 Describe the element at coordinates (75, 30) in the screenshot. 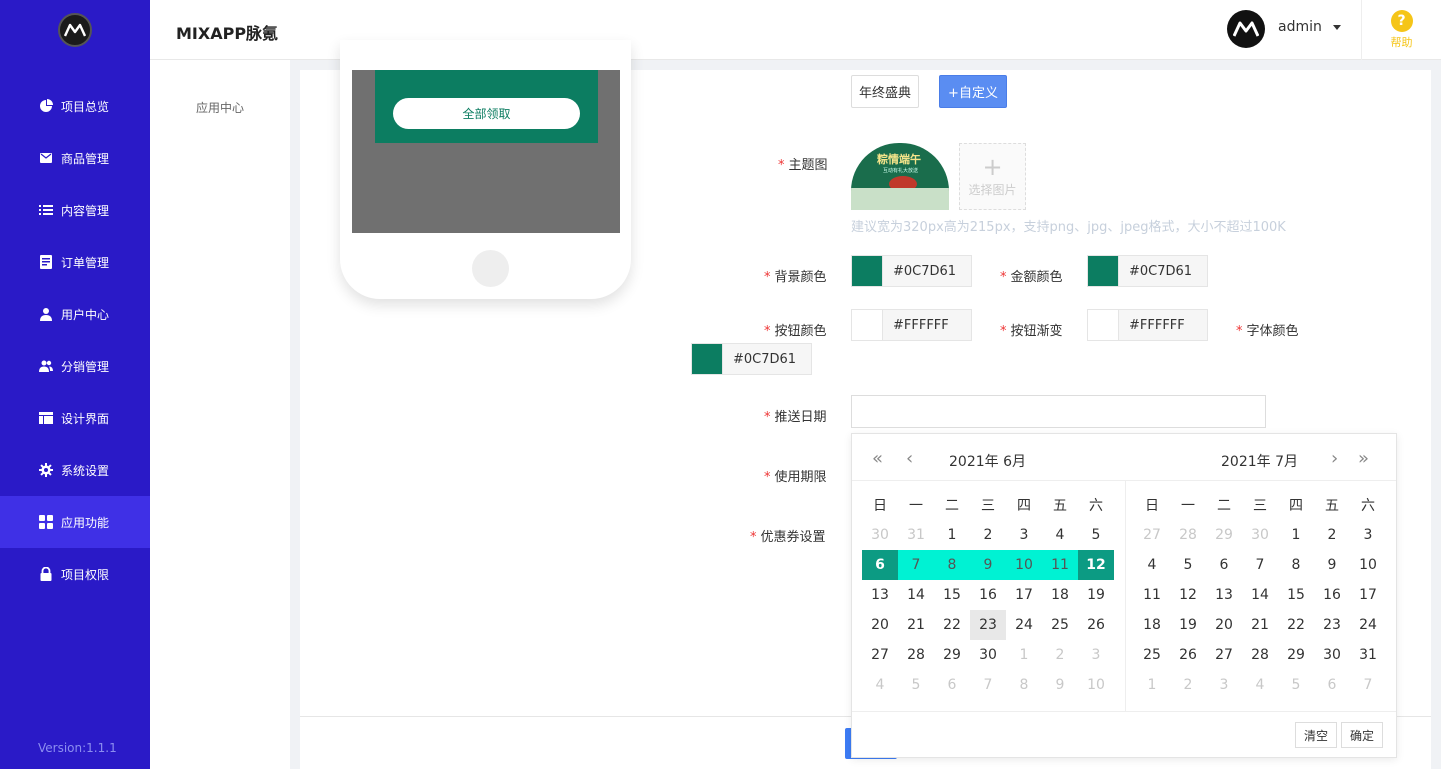

I see `mixapp-logo` at that location.